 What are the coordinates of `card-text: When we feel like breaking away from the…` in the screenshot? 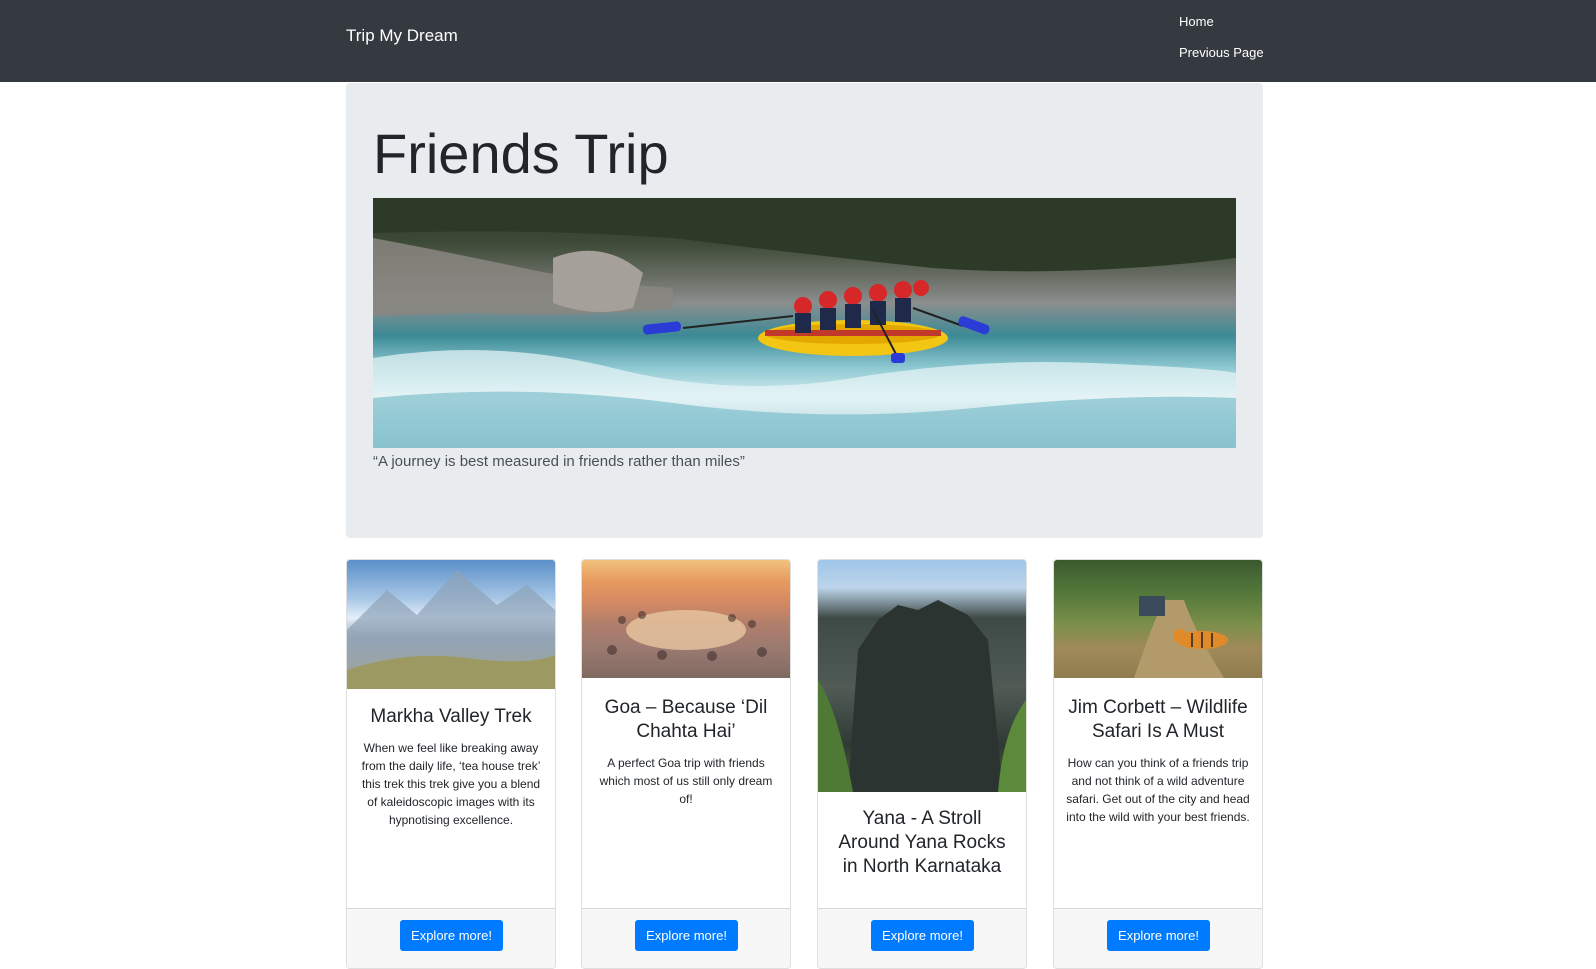 It's located at (451, 784).